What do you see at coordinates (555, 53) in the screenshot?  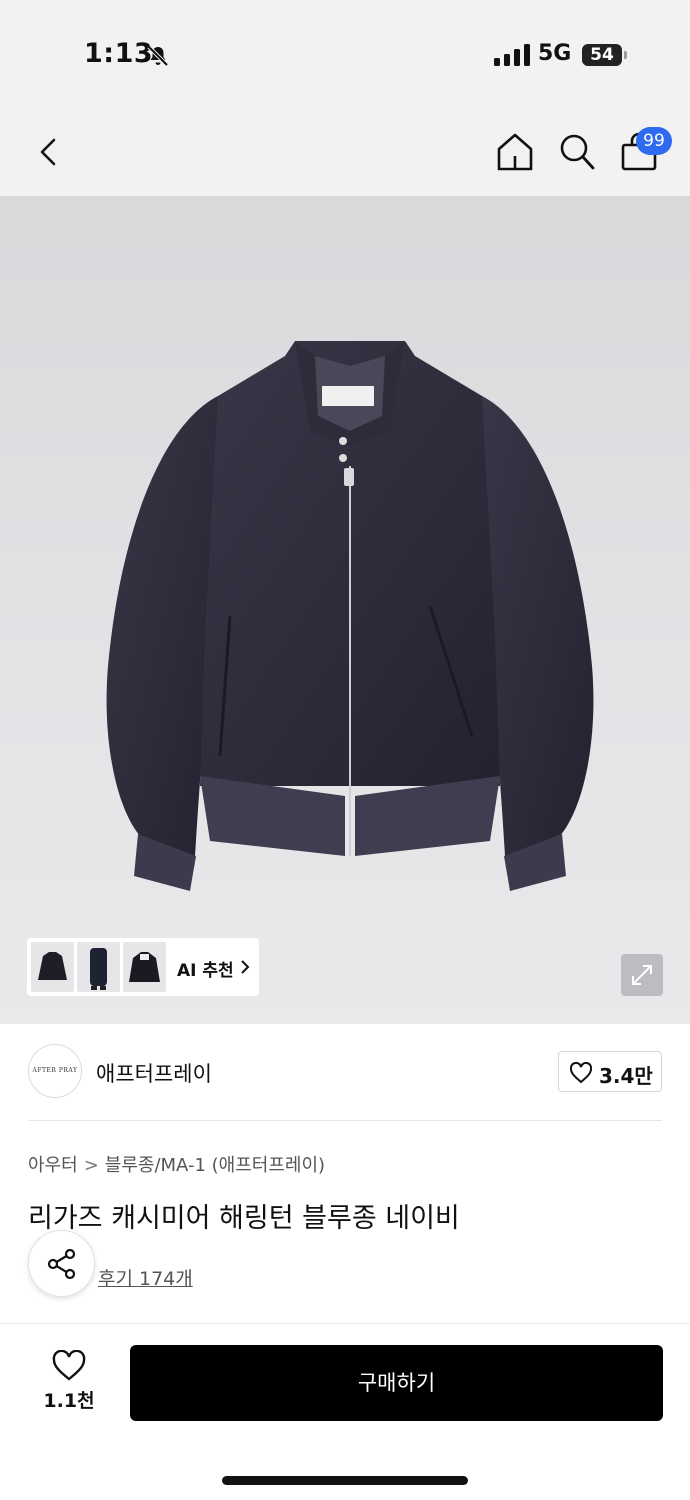 I see `network-label: 5G` at bounding box center [555, 53].